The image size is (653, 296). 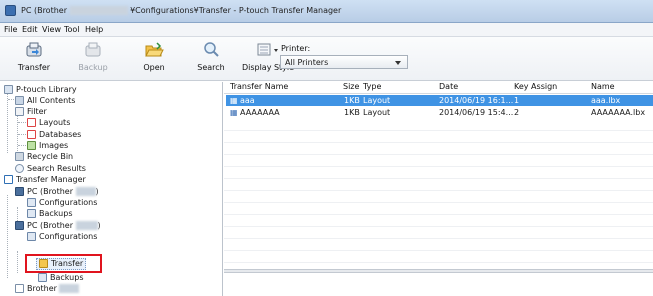 What do you see at coordinates (344, 62) in the screenshot?
I see `printer-select: All Printers` at bounding box center [344, 62].